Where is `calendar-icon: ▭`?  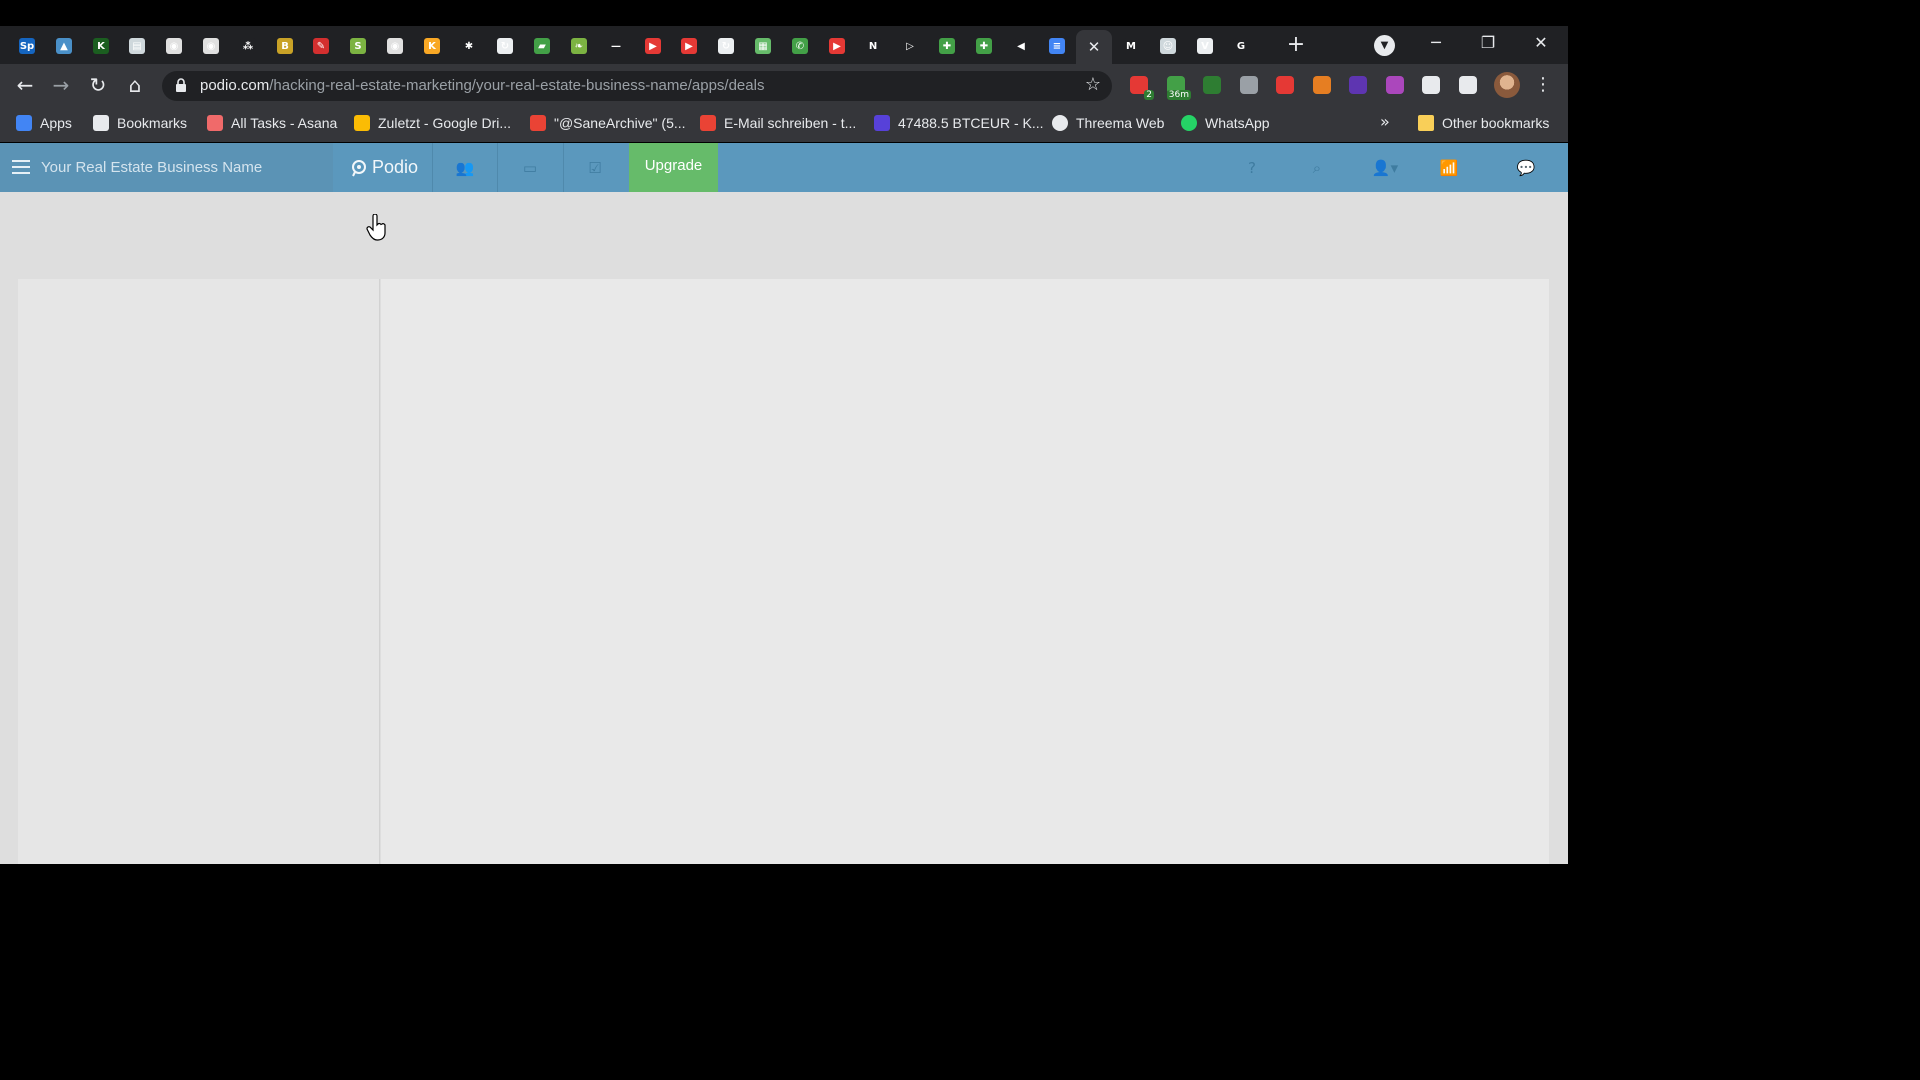 calendar-icon: ▭ is located at coordinates (530, 168).